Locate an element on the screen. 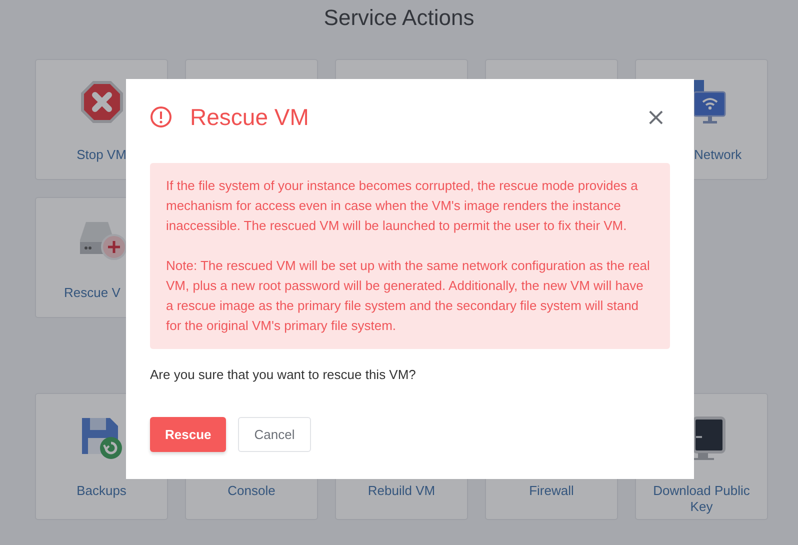 This screenshot has width=798, height=545. action-label: Rescue V is located at coordinates (92, 293).